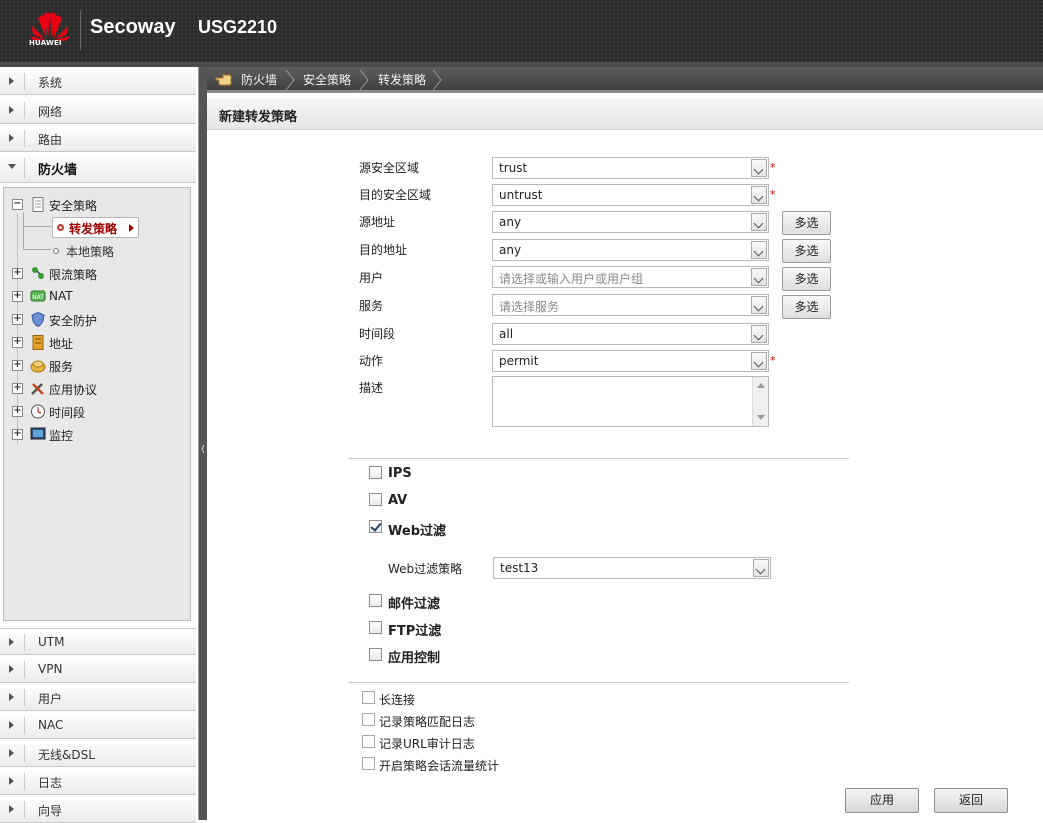 The height and width of the screenshot is (823, 1043). Describe the element at coordinates (760, 401) in the screenshot. I see `scrollbar` at that location.